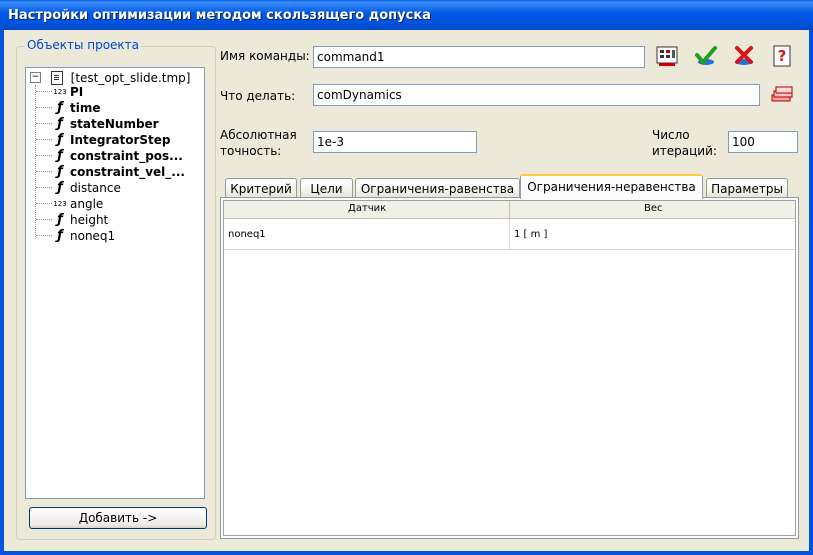 Image resolution: width=813 pixels, height=555 pixels. What do you see at coordinates (265, 56) in the screenshot?
I see `command-name-label: Имя команды:` at bounding box center [265, 56].